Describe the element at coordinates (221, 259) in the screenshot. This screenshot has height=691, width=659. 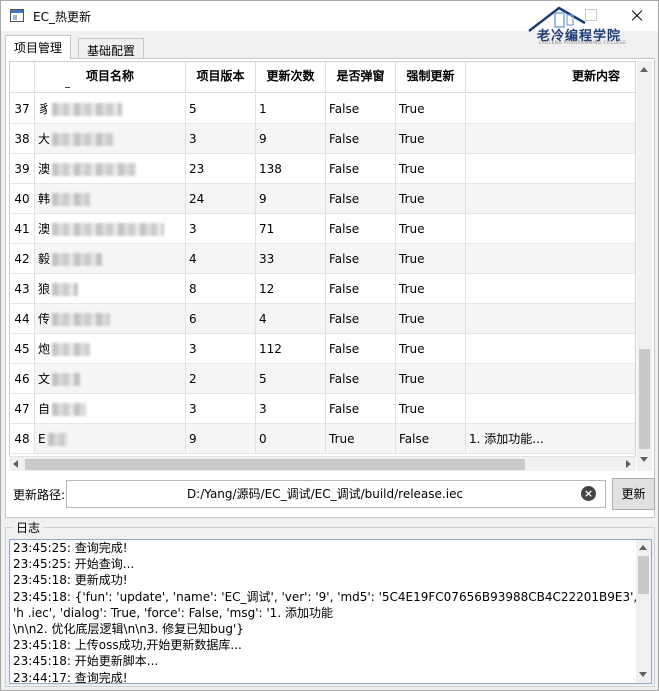
I see `cell-version: 4` at that location.